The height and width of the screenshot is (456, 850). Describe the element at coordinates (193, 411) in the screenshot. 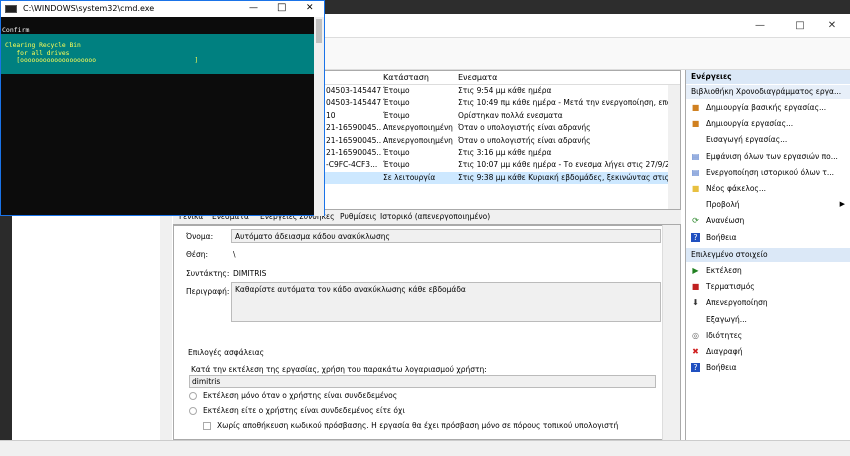

I see `run-always-radio` at that location.